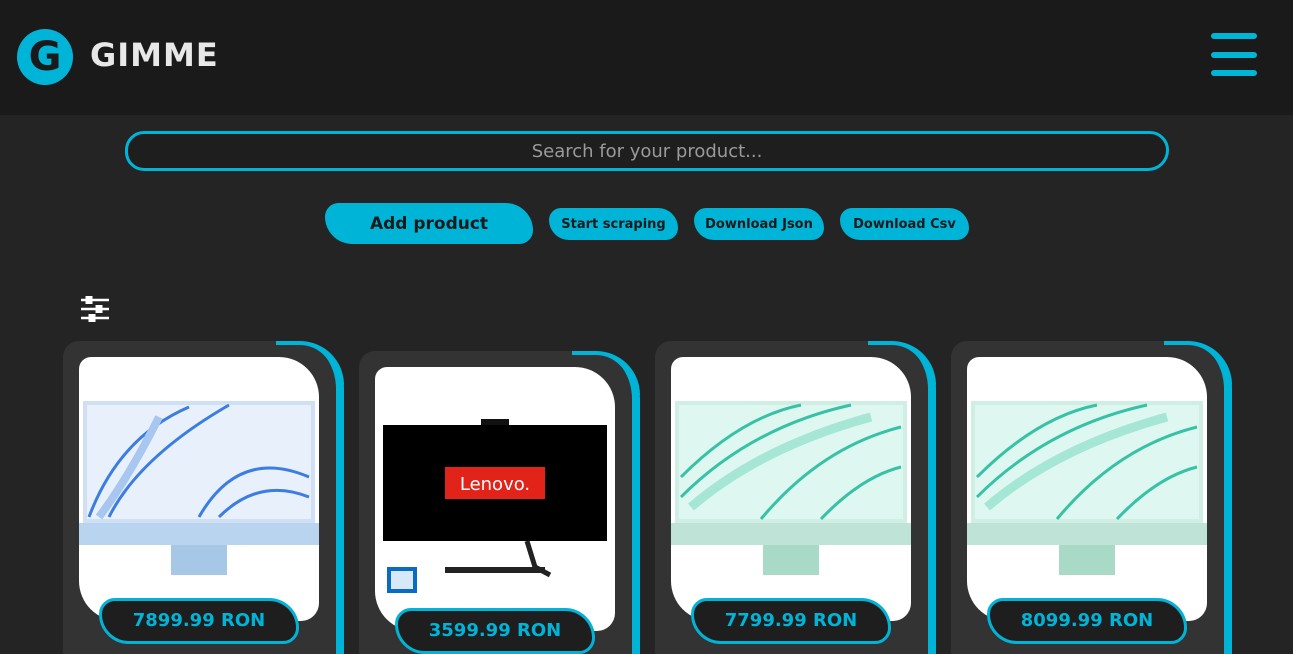  What do you see at coordinates (791, 621) in the screenshot?
I see `product-price: 7799.99 RON` at bounding box center [791, 621].